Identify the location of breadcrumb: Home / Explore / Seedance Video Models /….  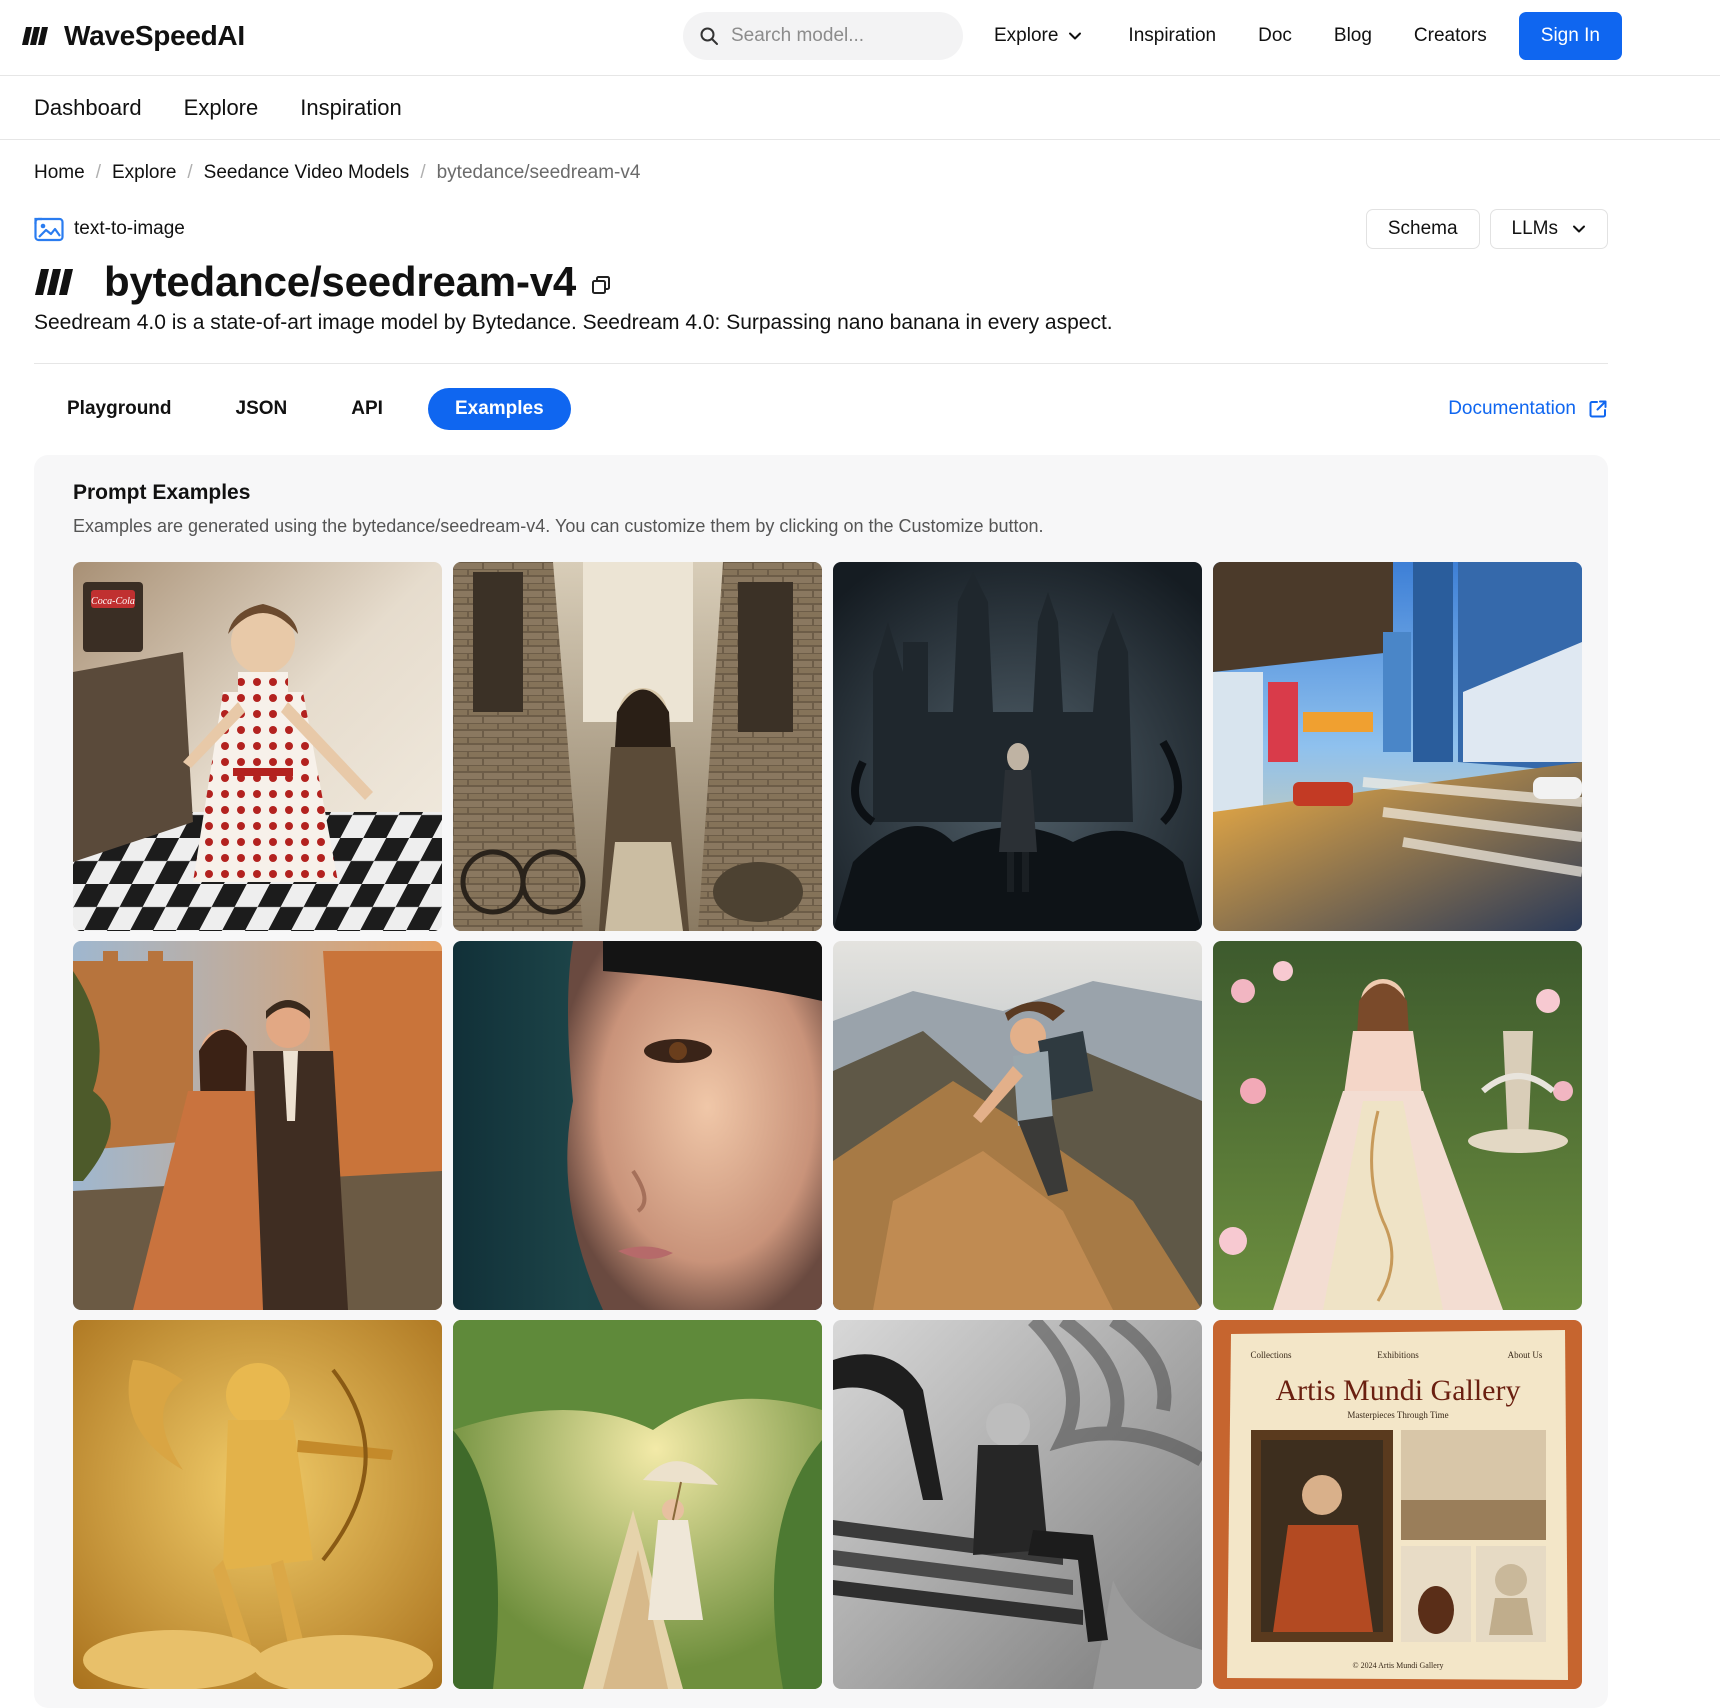
(337, 173).